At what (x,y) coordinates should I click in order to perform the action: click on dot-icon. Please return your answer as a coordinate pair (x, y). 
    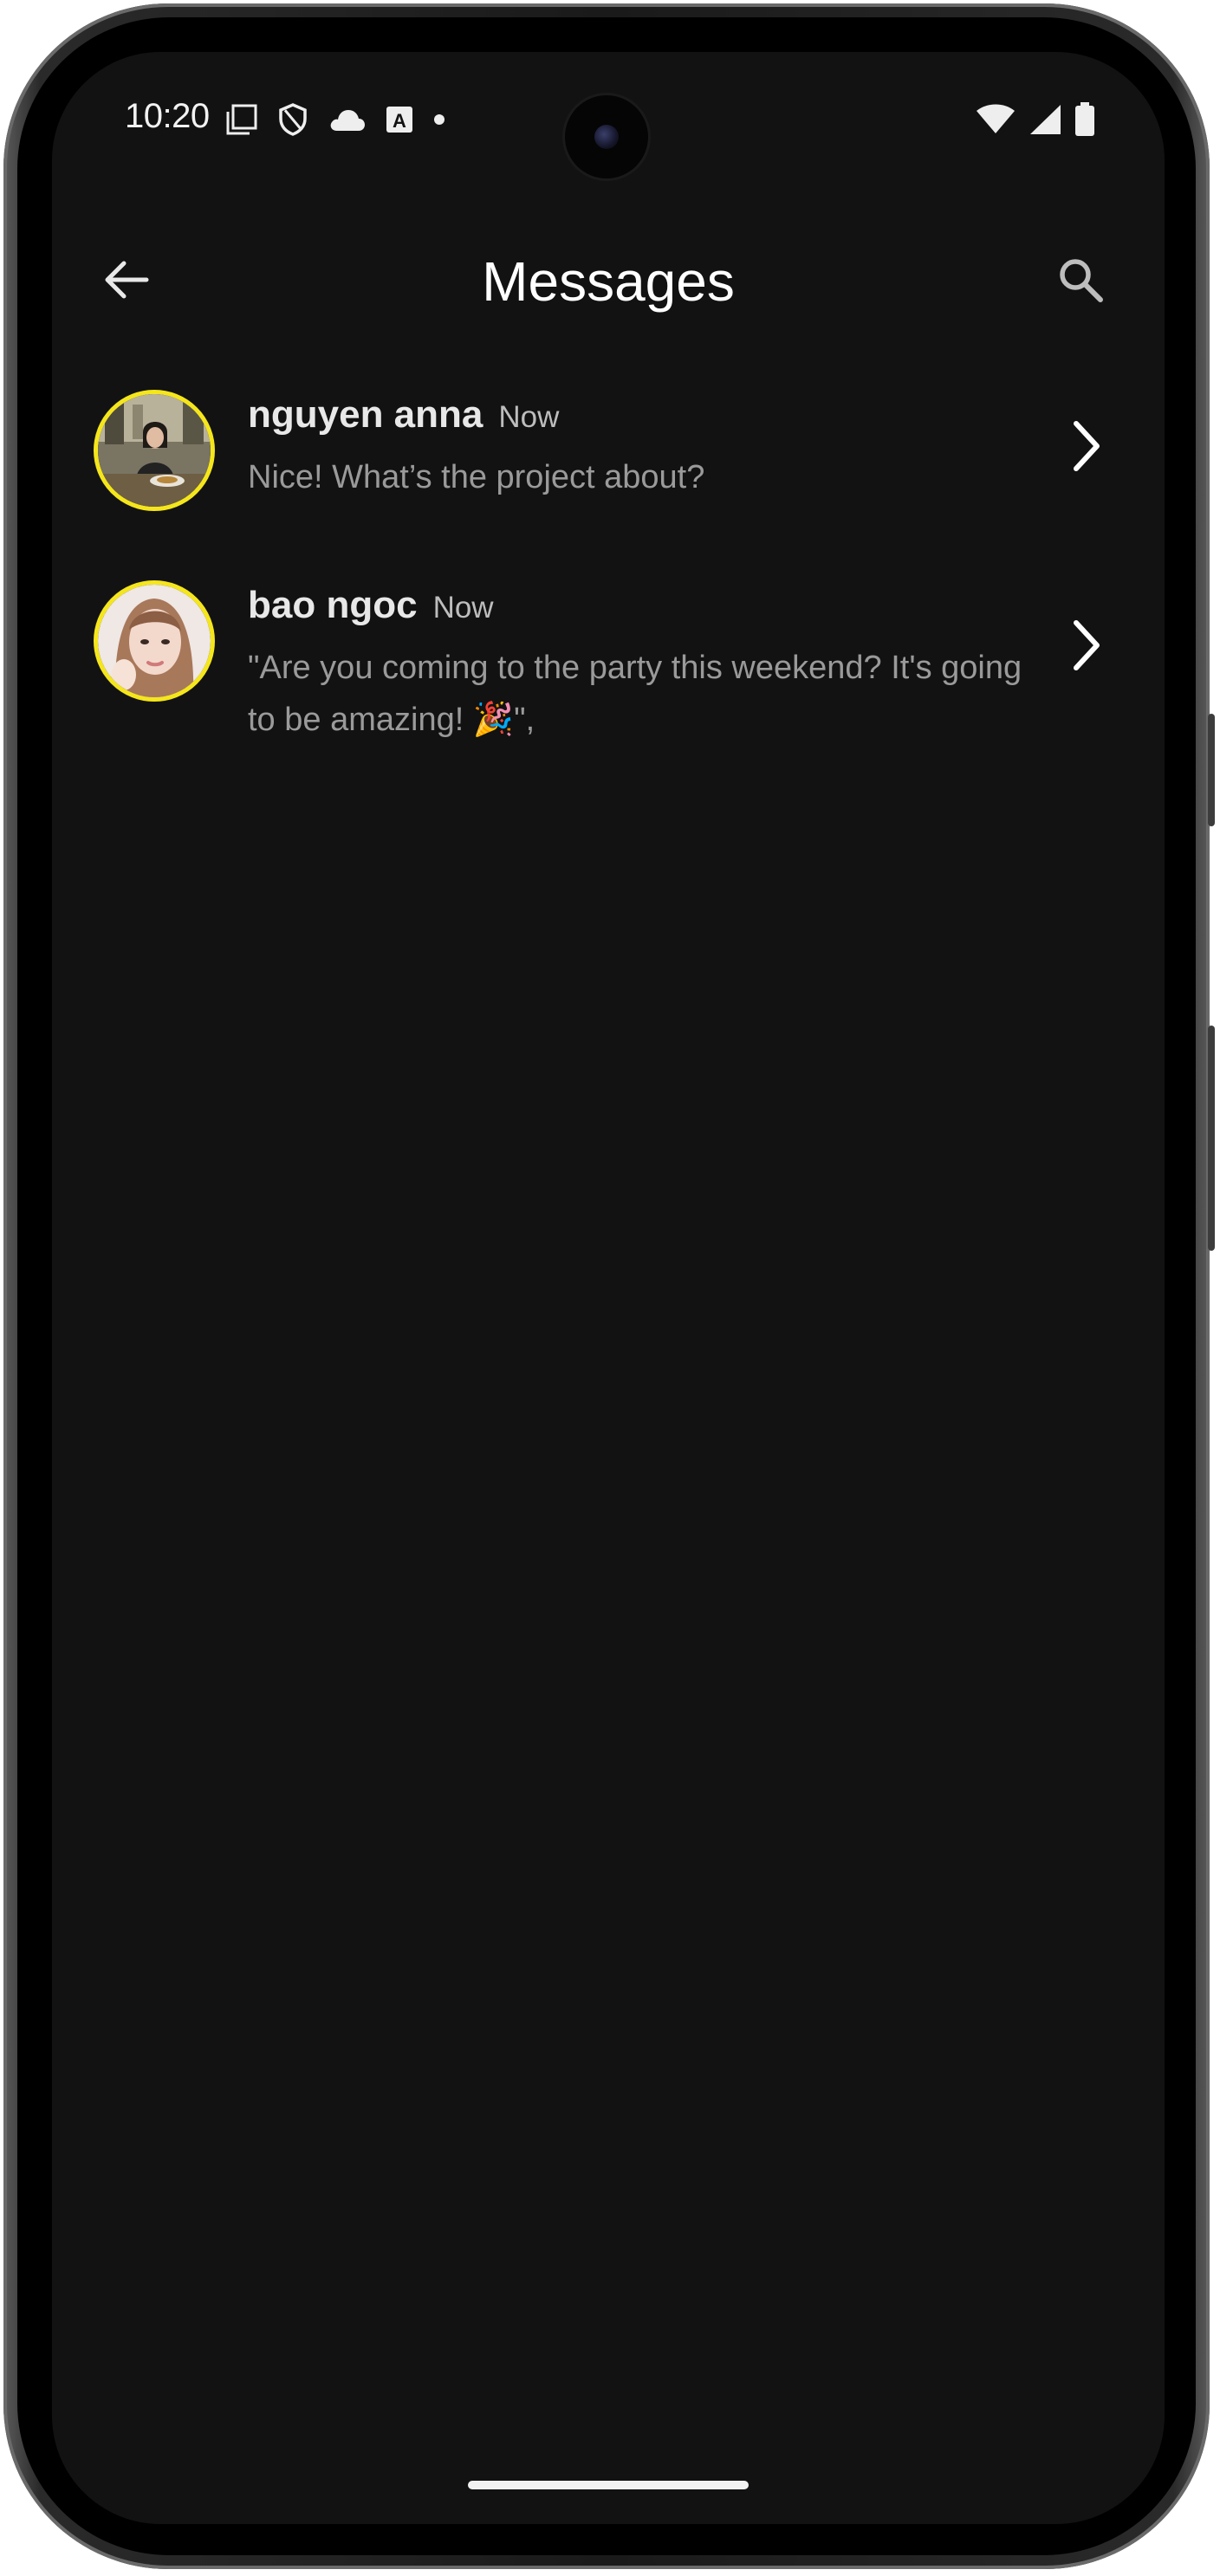
    Looking at the image, I should click on (439, 122).